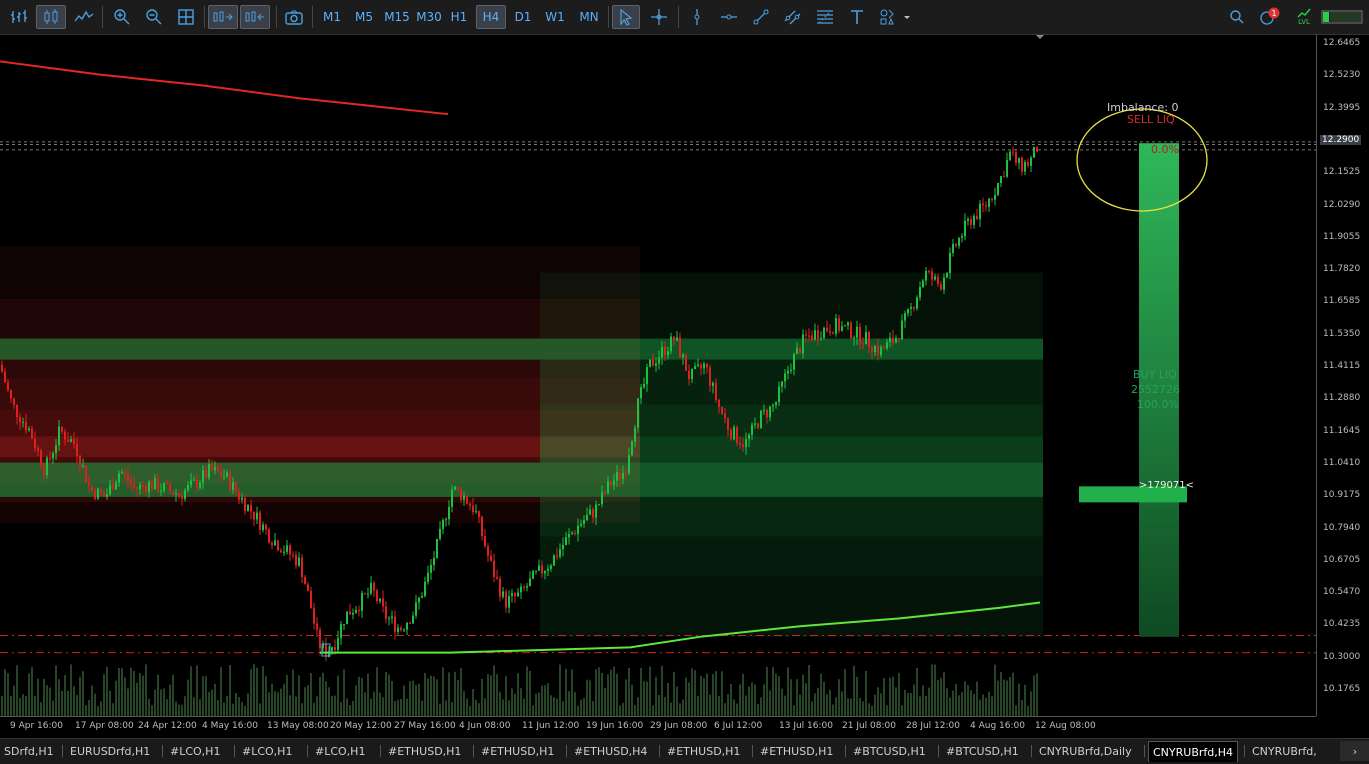 Image resolution: width=1369 pixels, height=764 pixels. What do you see at coordinates (429, 17) in the screenshot?
I see `timeframe-m30: M30` at bounding box center [429, 17].